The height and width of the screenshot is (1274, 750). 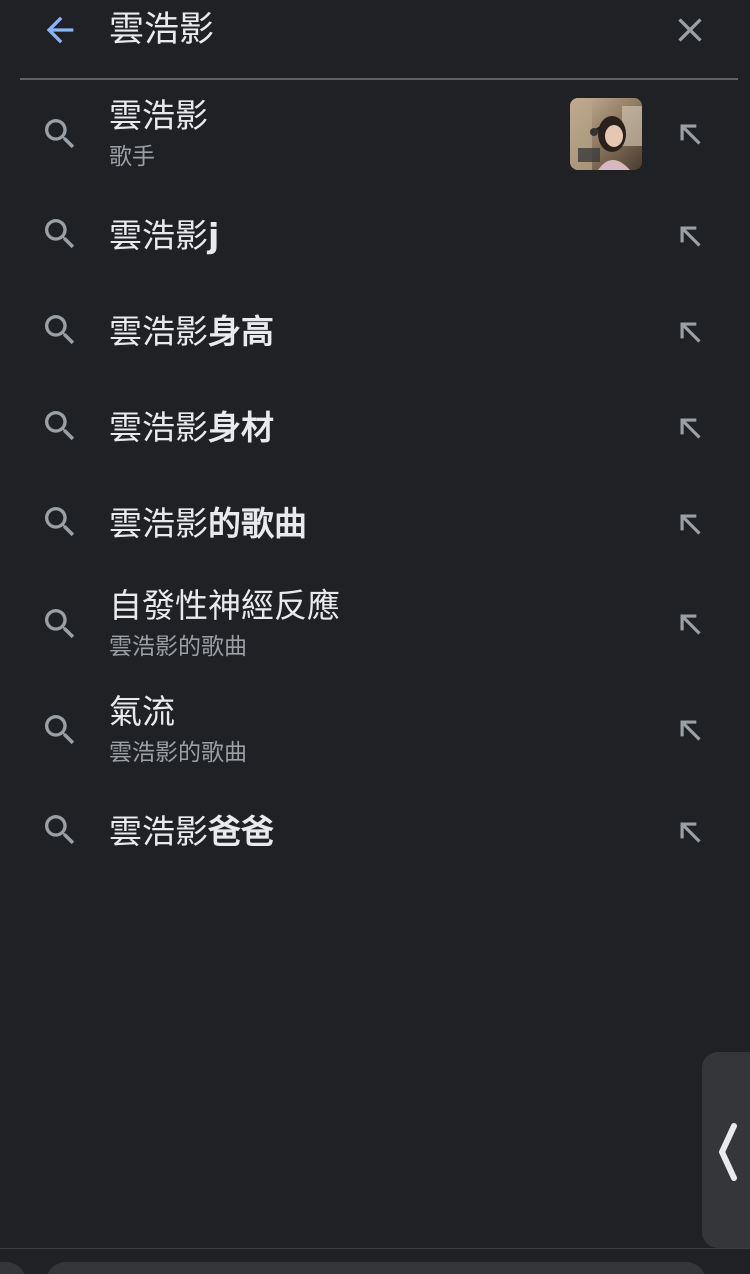 What do you see at coordinates (214, 235) in the screenshot?
I see `suggestion-completion-text: j` at bounding box center [214, 235].